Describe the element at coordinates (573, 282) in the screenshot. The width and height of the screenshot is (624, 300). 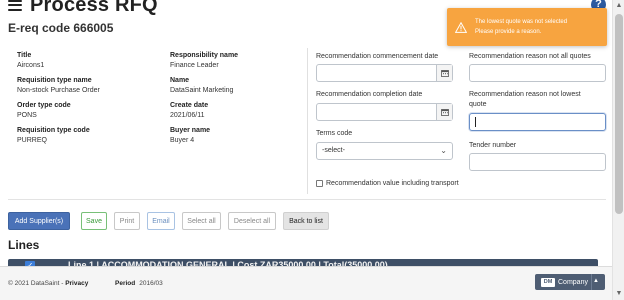
I see `company-label: Company` at that location.